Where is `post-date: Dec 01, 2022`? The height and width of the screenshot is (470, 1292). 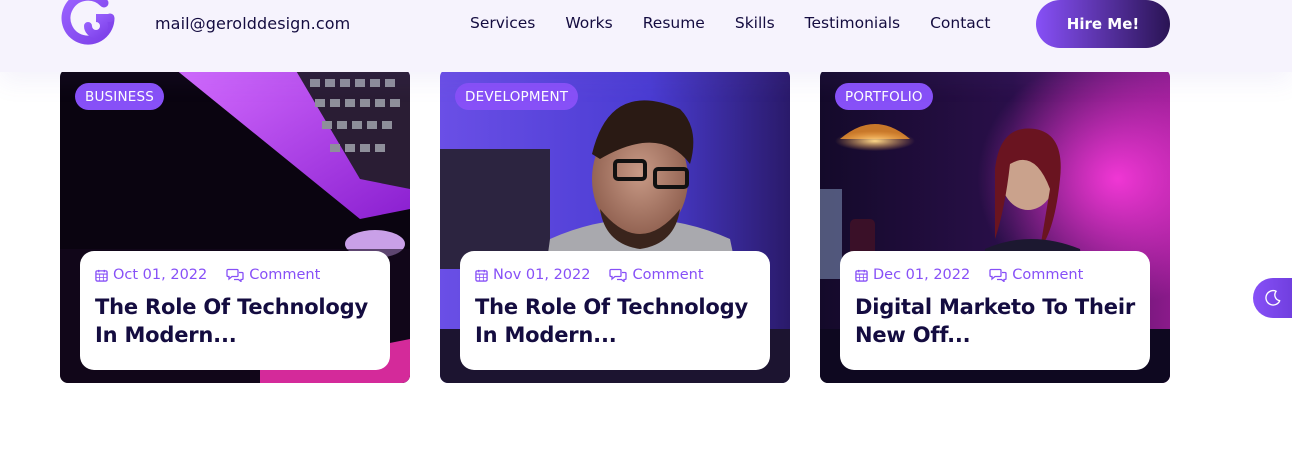 post-date: Dec 01, 2022 is located at coordinates (912, 275).